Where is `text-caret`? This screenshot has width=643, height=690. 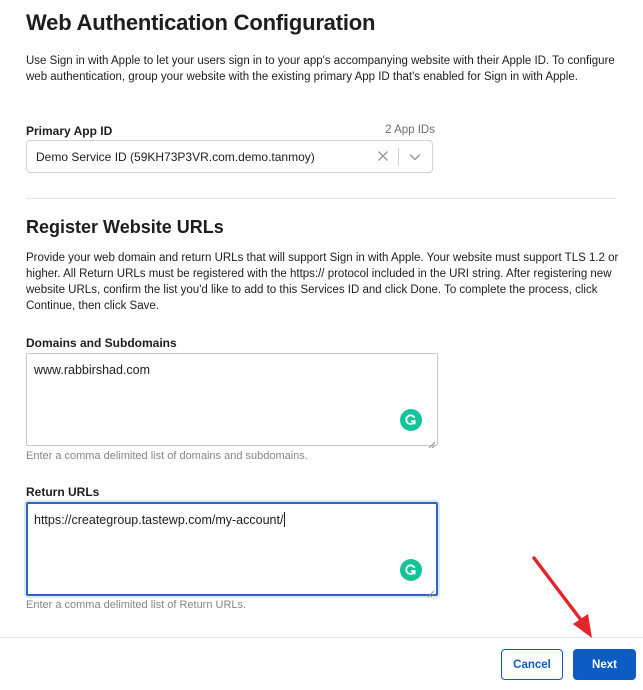 text-caret is located at coordinates (285, 519).